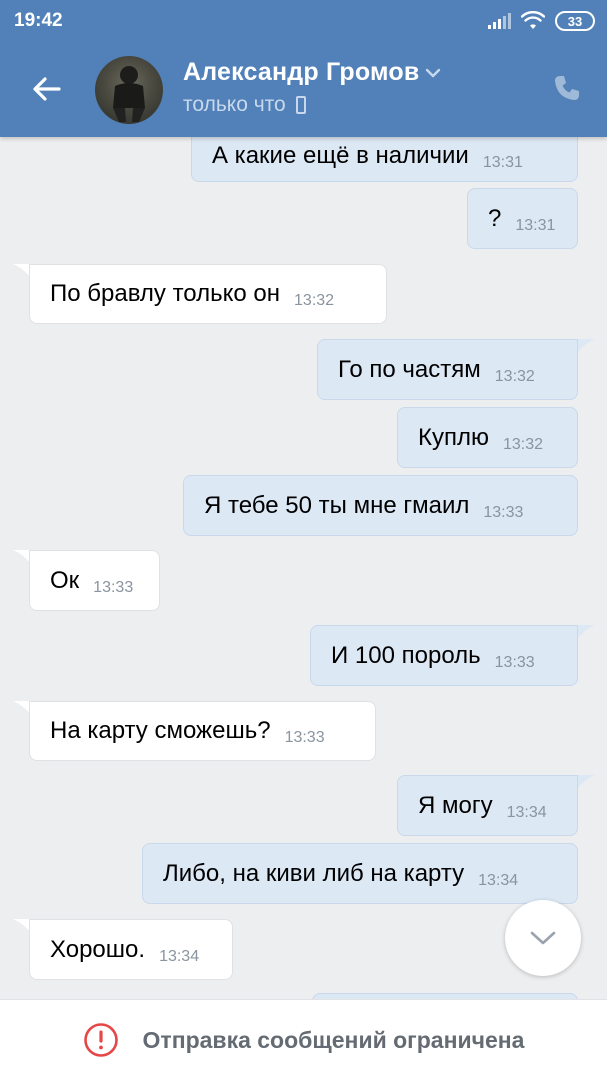 The width and height of the screenshot is (607, 1080). What do you see at coordinates (406, 655) in the screenshot?
I see `message-text: И 100 пороль` at bounding box center [406, 655].